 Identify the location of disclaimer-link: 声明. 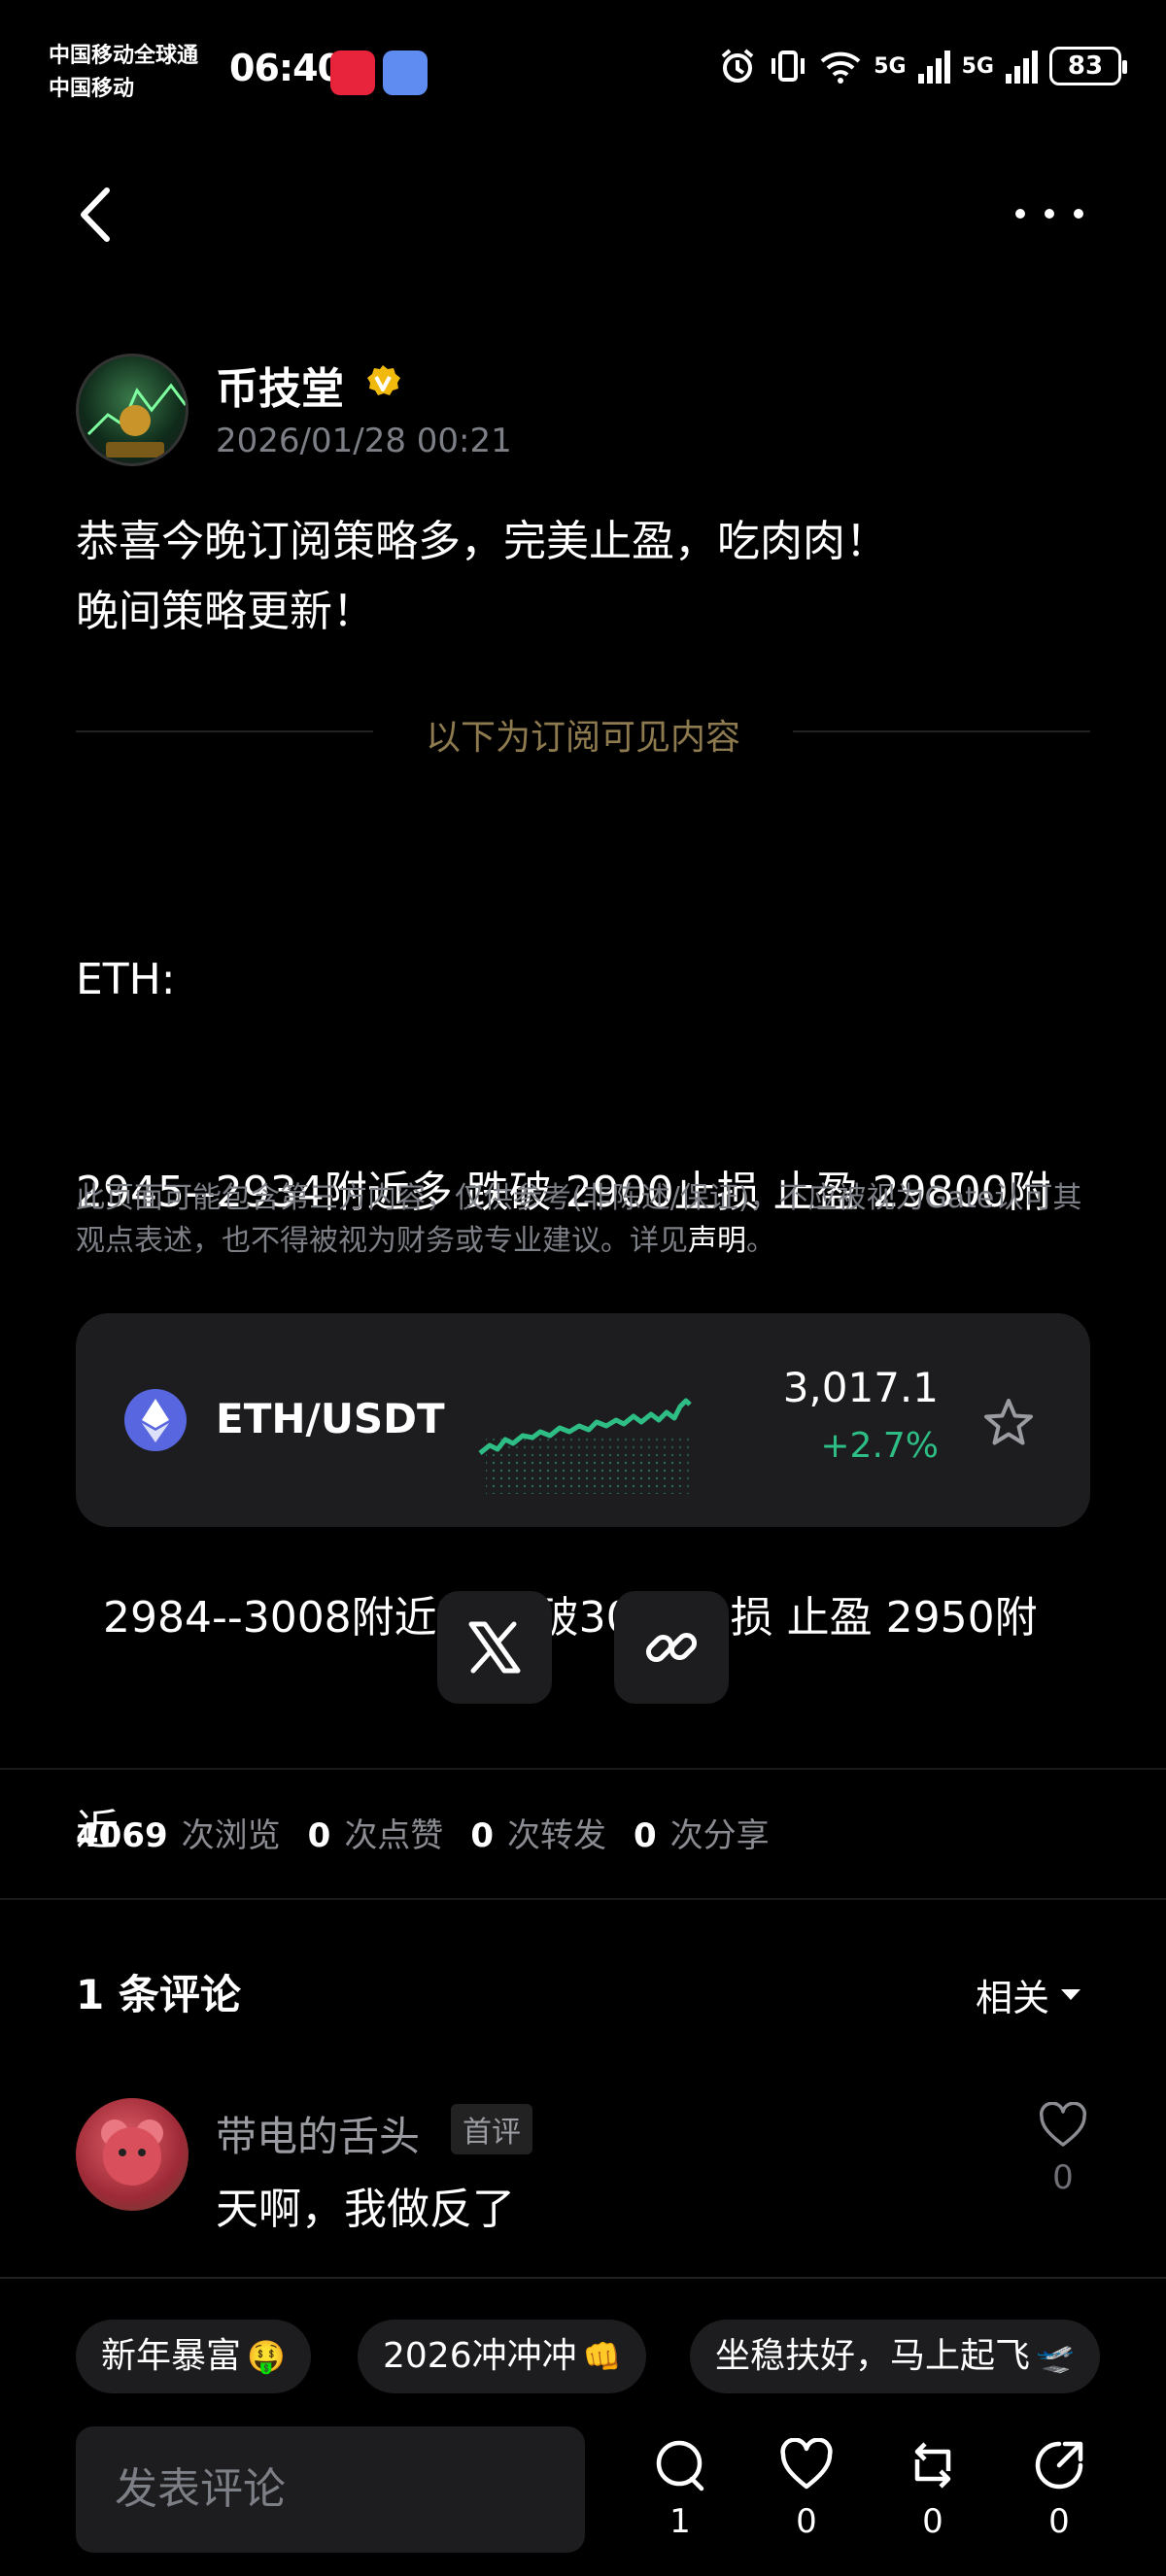
(717, 1241).